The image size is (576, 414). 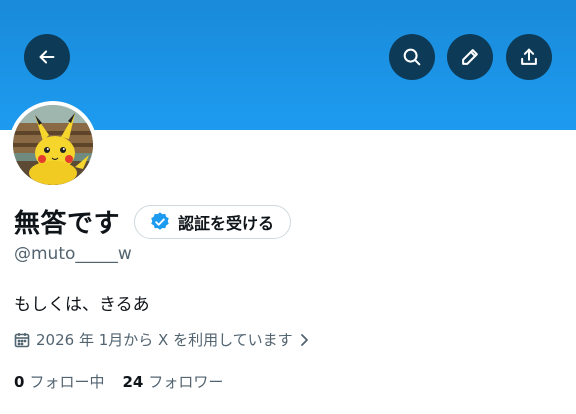 I want to click on name-row: 無答です 認証を受ける, so click(x=153, y=221).